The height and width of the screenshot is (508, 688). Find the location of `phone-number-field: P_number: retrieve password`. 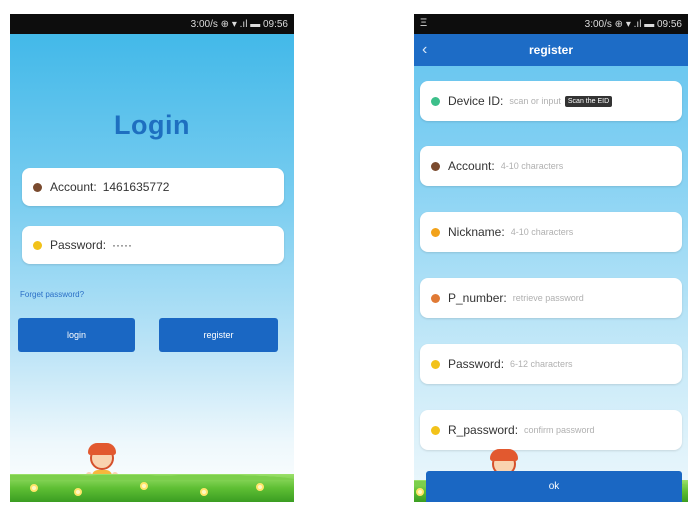

phone-number-field: P_number: retrieve password is located at coordinates (551, 298).